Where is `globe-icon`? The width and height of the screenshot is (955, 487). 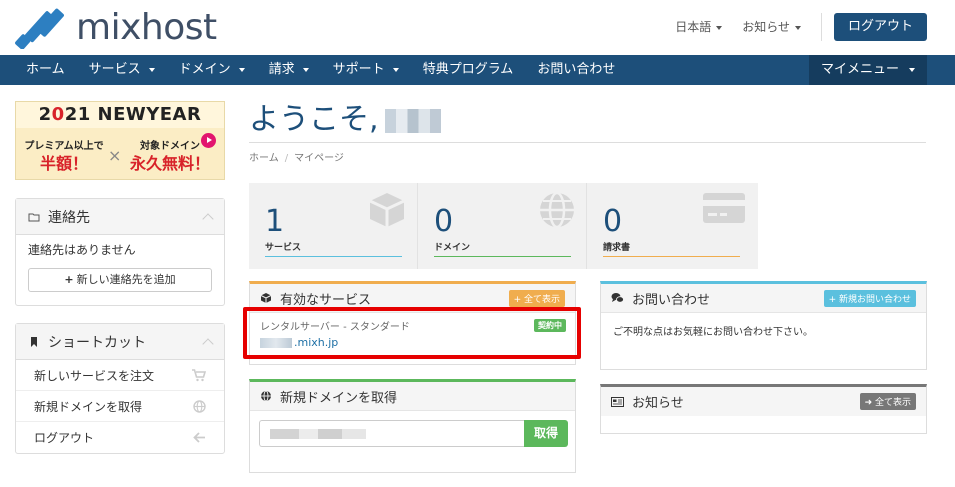
globe-icon is located at coordinates (557, 210).